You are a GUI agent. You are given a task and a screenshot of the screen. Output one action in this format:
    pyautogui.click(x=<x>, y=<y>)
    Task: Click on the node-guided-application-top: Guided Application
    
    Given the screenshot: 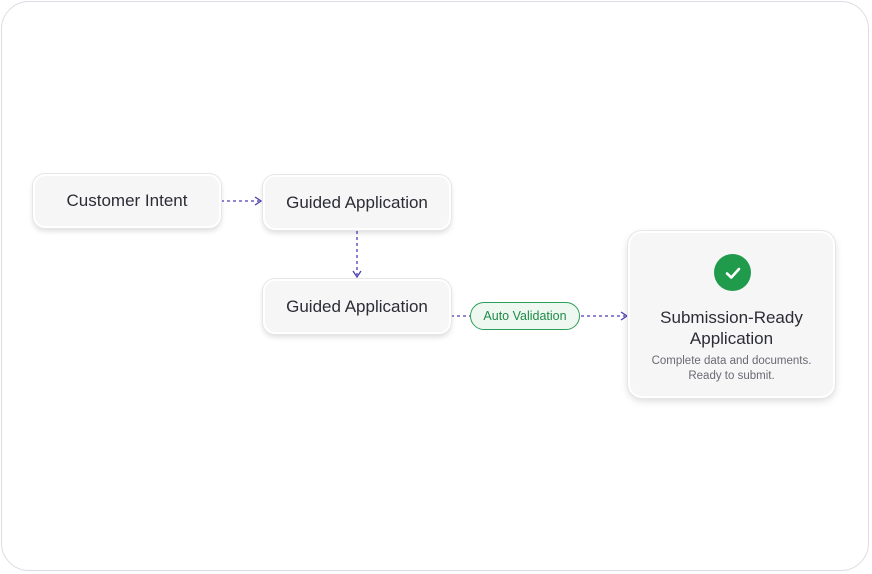 What is the action you would take?
    pyautogui.click(x=357, y=202)
    